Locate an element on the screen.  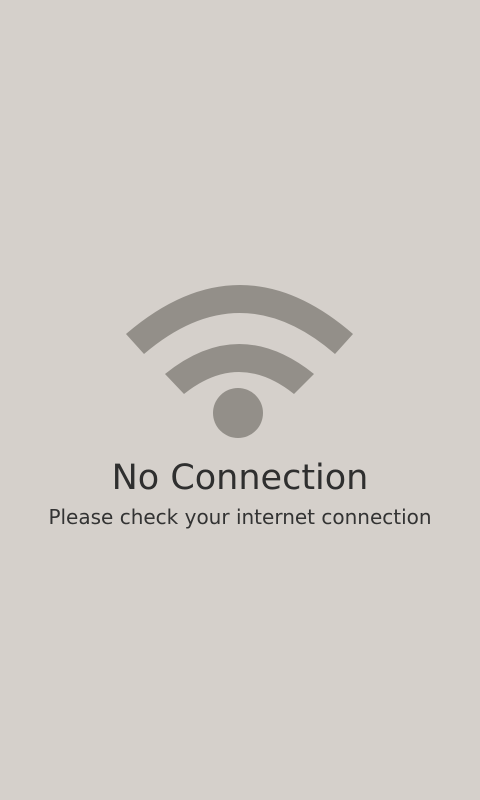
wifi-icon is located at coordinates (239, 361).